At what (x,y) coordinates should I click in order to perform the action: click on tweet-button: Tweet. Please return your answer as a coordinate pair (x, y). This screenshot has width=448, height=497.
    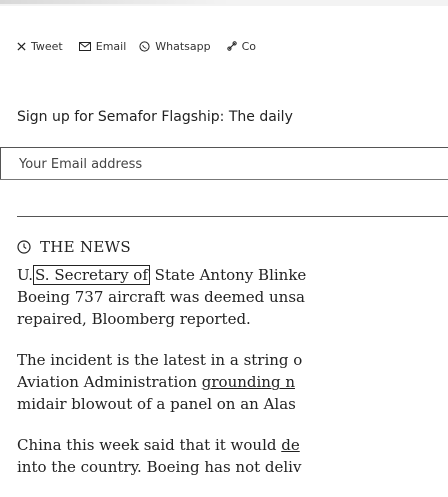
    Looking at the image, I should click on (40, 46).